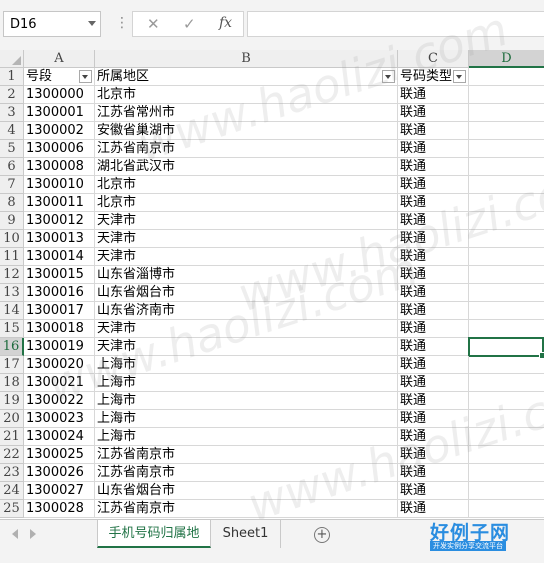  Describe the element at coordinates (322, 535) in the screenshot. I see `add-sheet-icon: +` at that location.